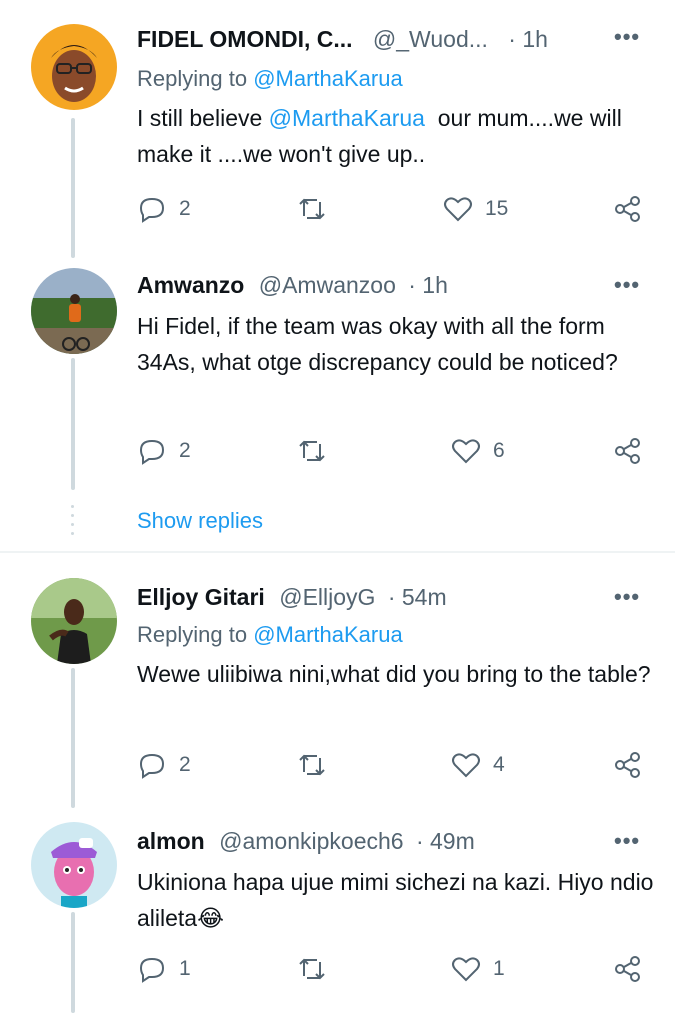 The height and width of the screenshot is (1013, 675). I want to click on user-handle: @amonkipkoech6, so click(311, 841).